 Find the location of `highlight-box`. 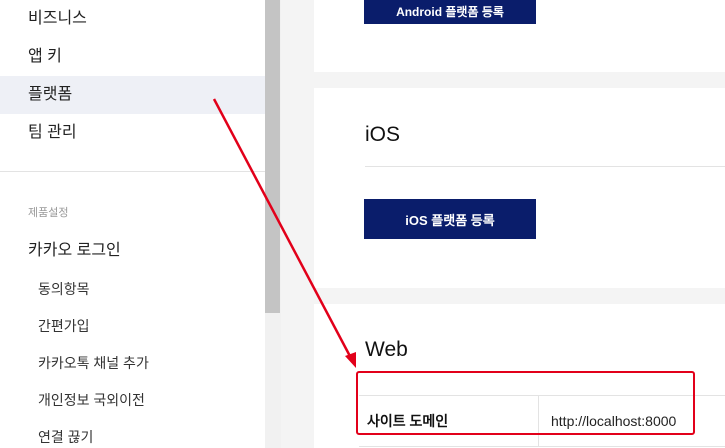

highlight-box is located at coordinates (525, 403).